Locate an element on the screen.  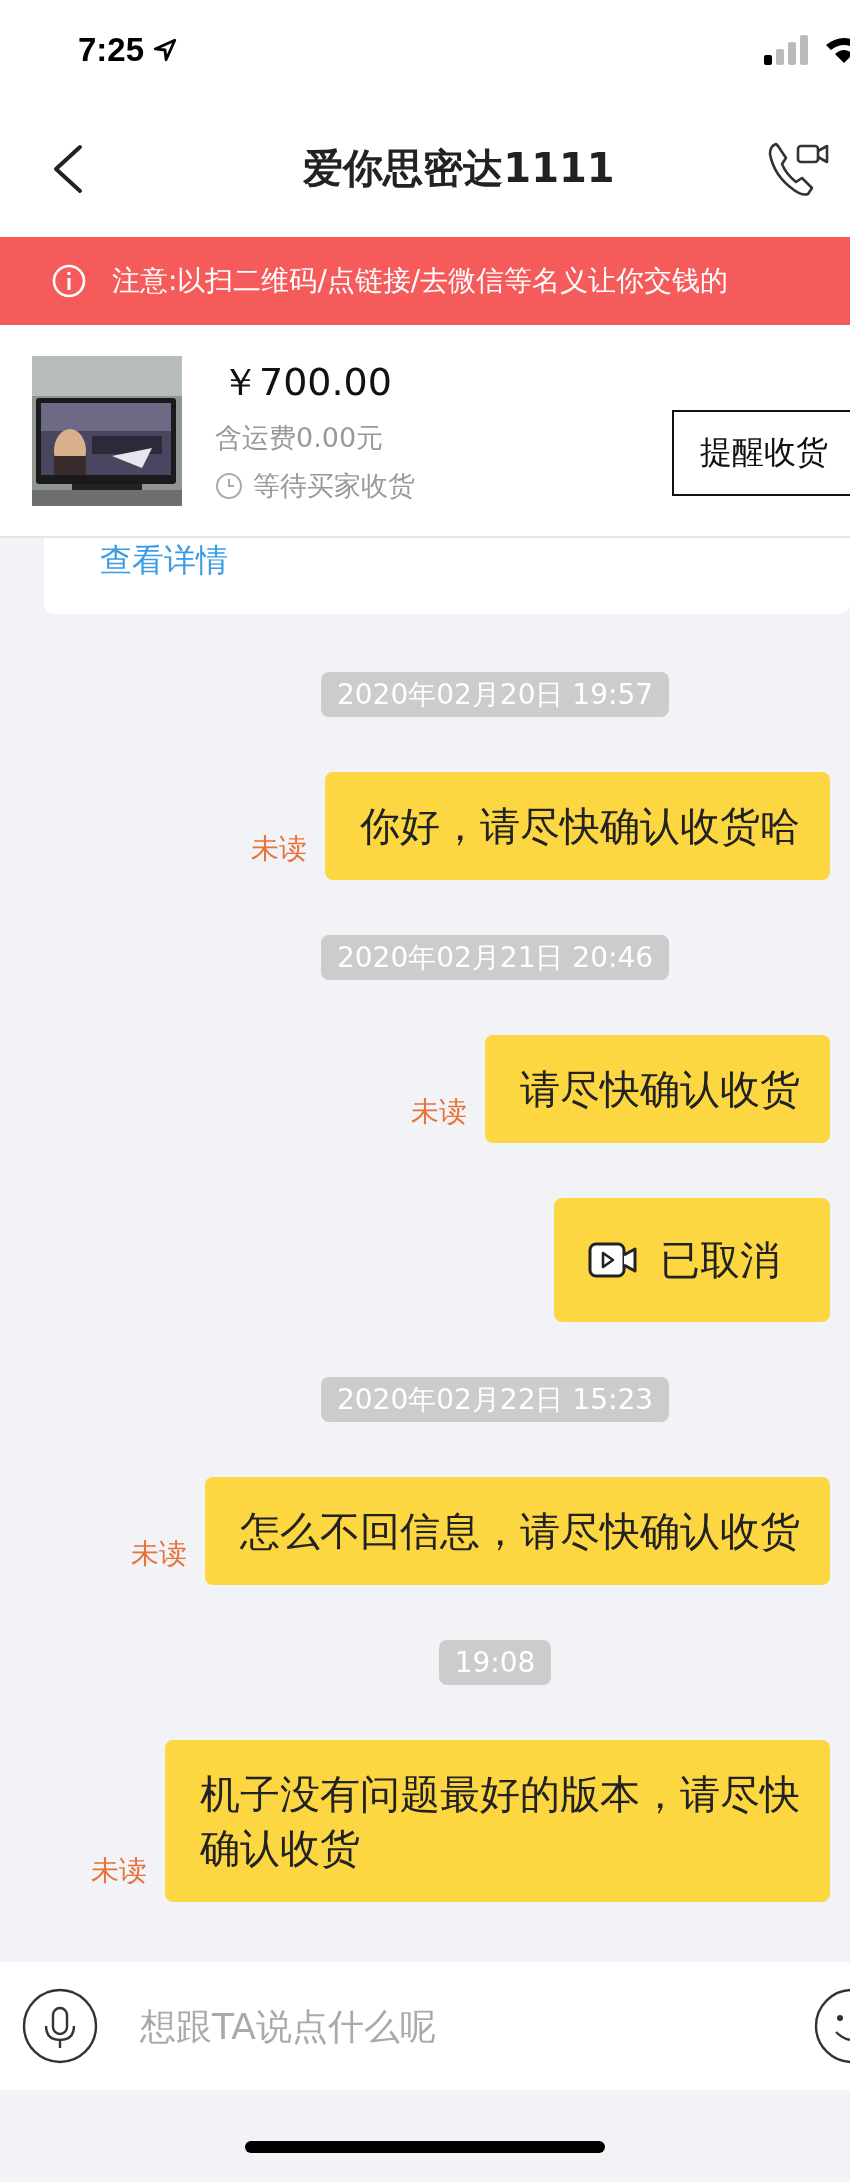
location-arrow-icon is located at coordinates (165, 50).